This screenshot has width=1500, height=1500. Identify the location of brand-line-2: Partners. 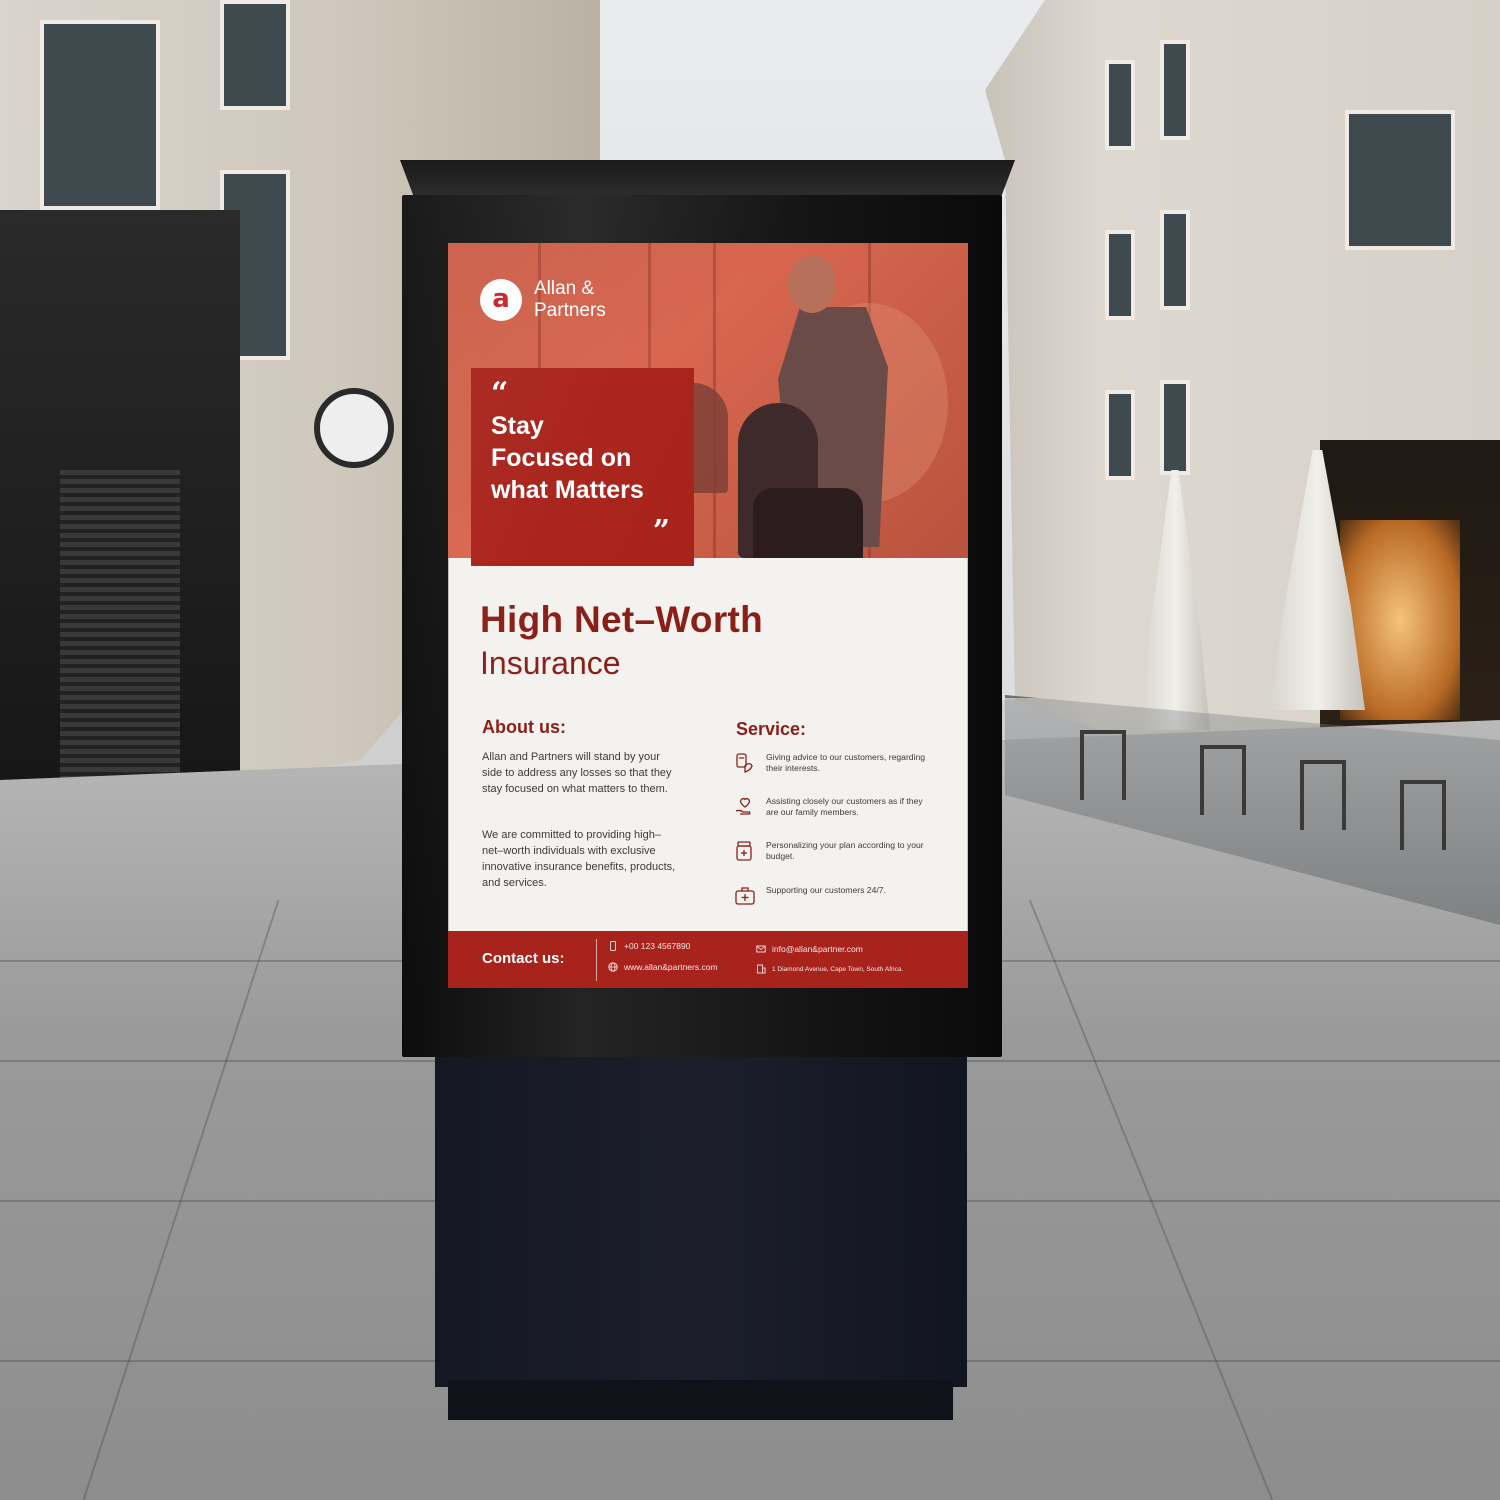
(570, 310).